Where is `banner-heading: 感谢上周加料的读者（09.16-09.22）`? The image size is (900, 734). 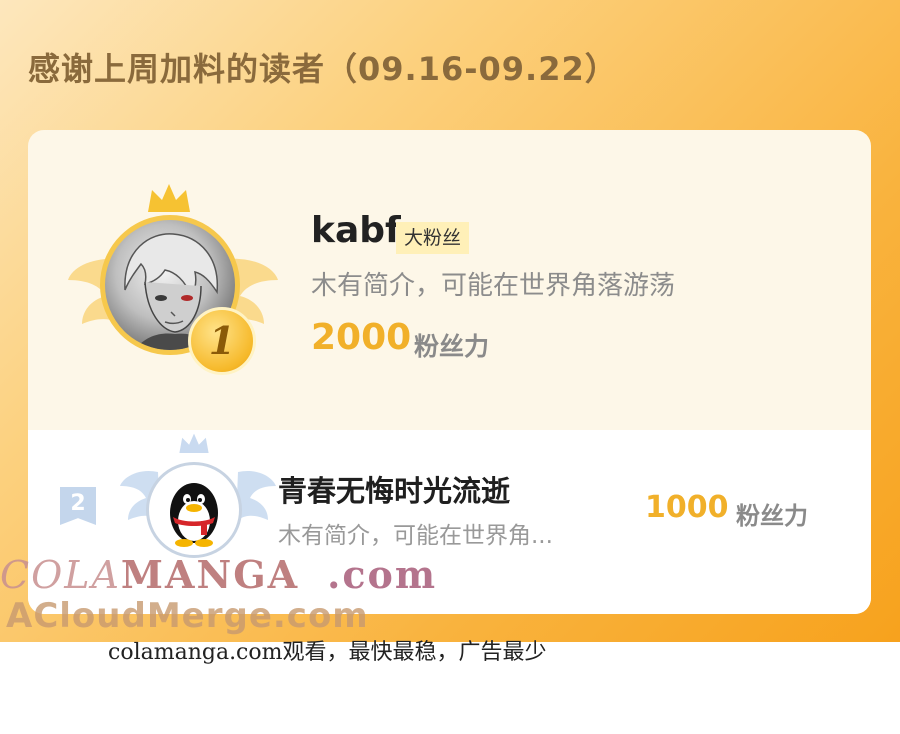
banner-heading: 感谢上周加料的读者（09.16-09.22） is located at coordinates (323, 69).